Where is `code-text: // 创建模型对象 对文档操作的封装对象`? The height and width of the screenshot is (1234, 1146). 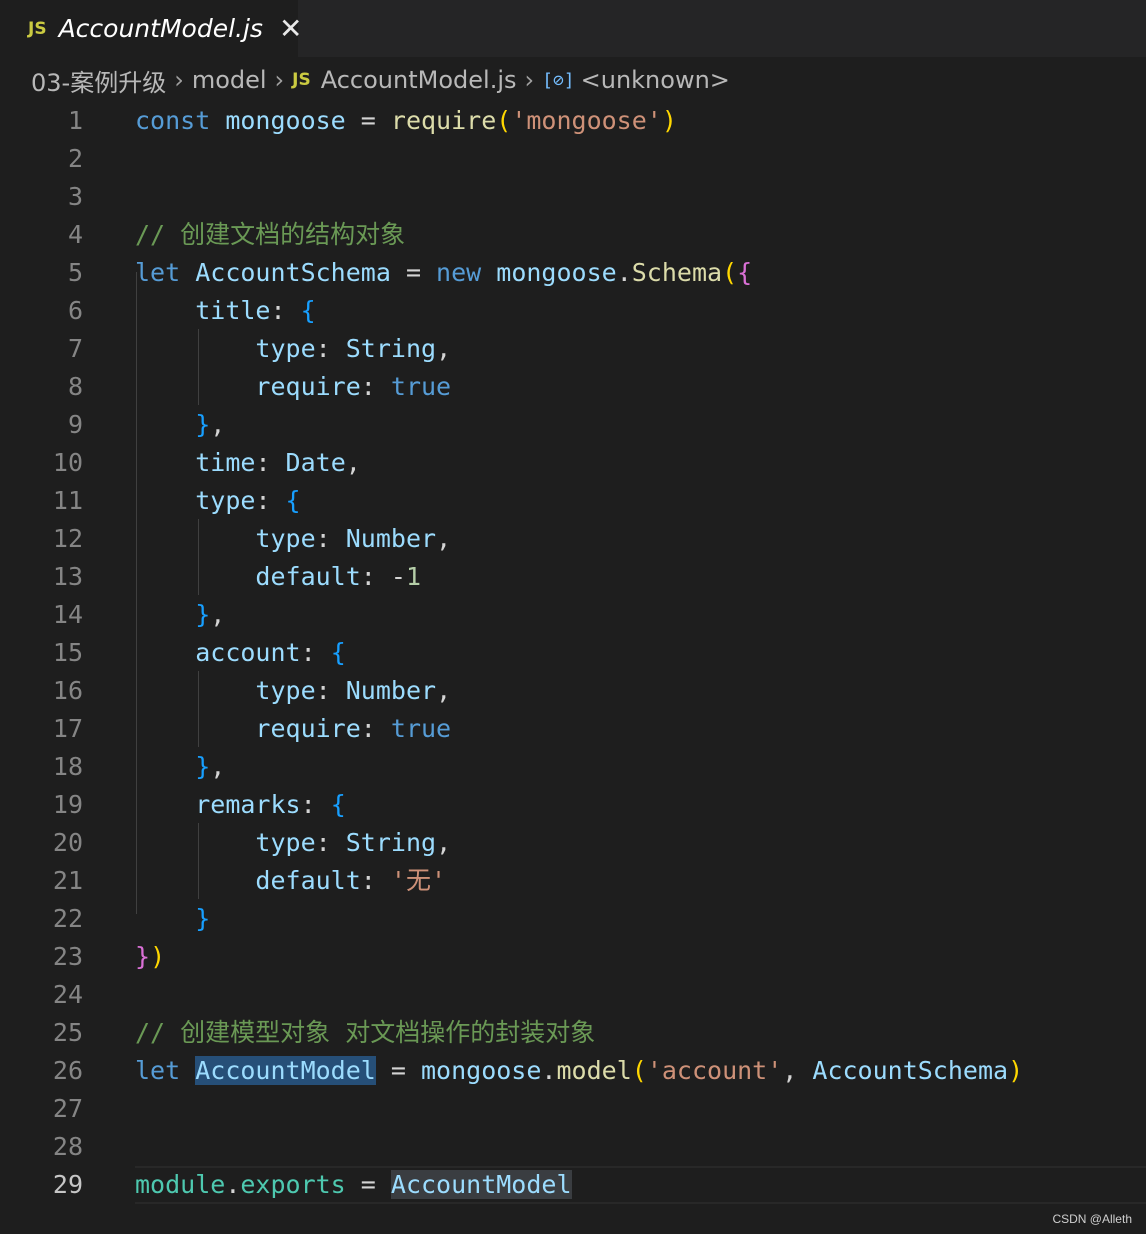 code-text: // 创建模型对象 对文档操作的封装对象 is located at coordinates (365, 1033).